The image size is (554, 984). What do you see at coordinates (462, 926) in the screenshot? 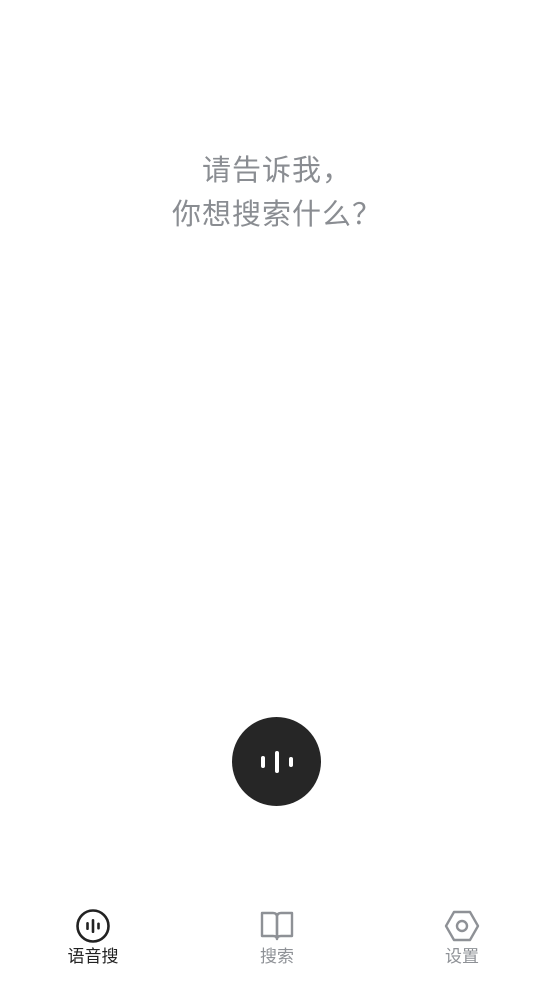
I see `hexagon-settings-icon` at bounding box center [462, 926].